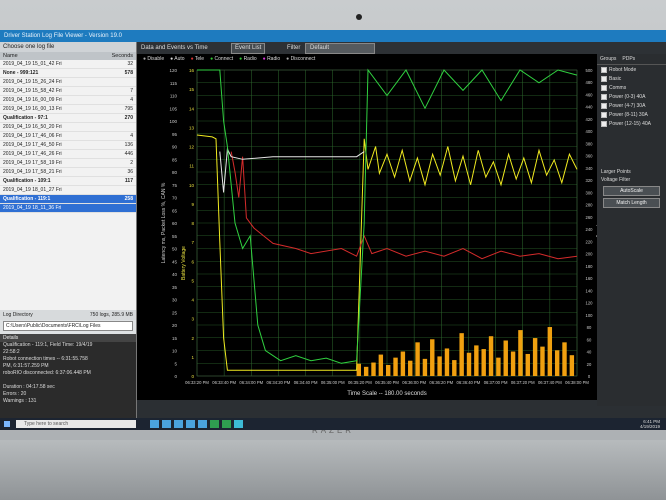 The width and height of the screenshot is (666, 500). Describe the element at coordinates (68, 199) in the screenshot. I see `log-row: Qualification - 119:1 258` at that location.